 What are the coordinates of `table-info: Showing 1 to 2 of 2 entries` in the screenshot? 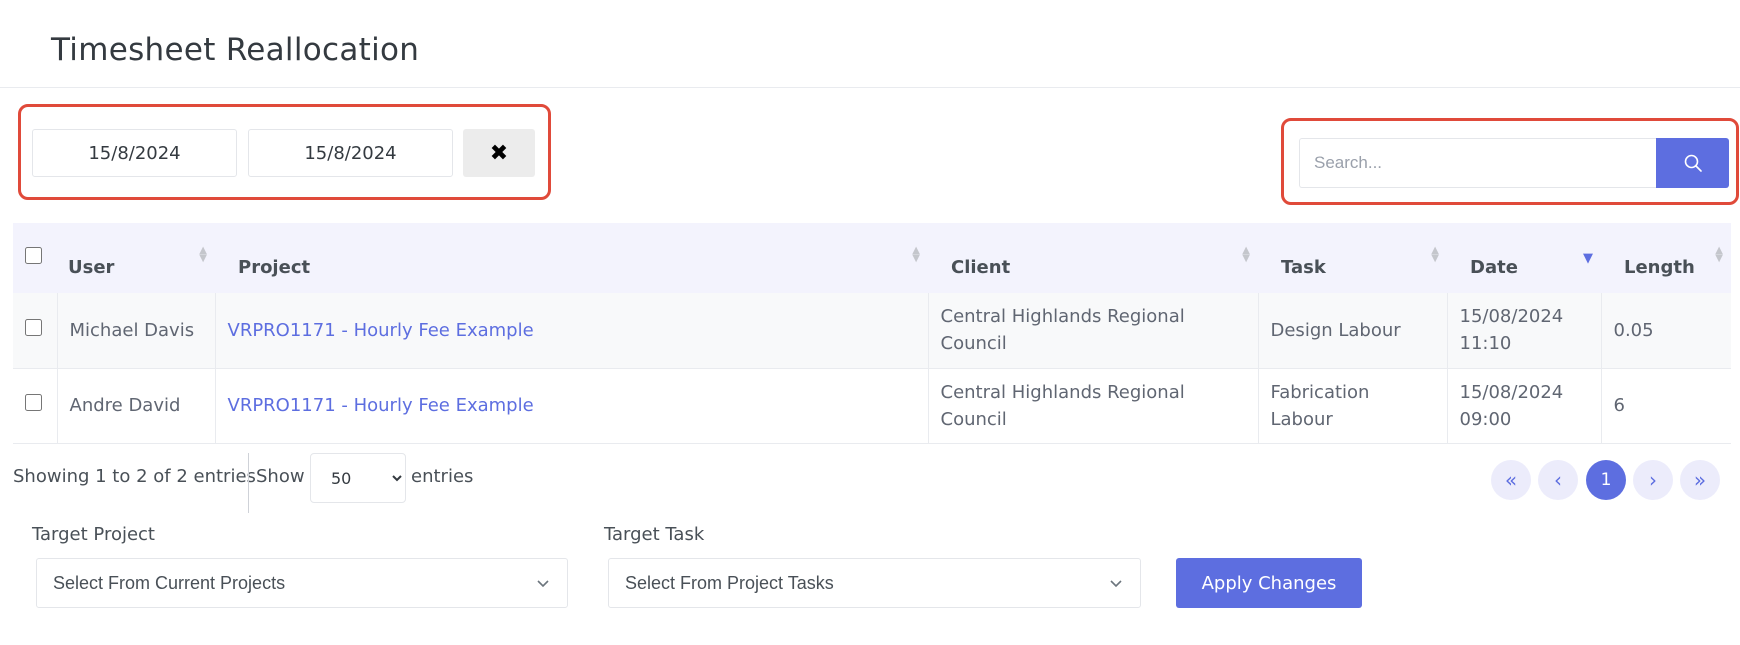 It's located at (134, 476).